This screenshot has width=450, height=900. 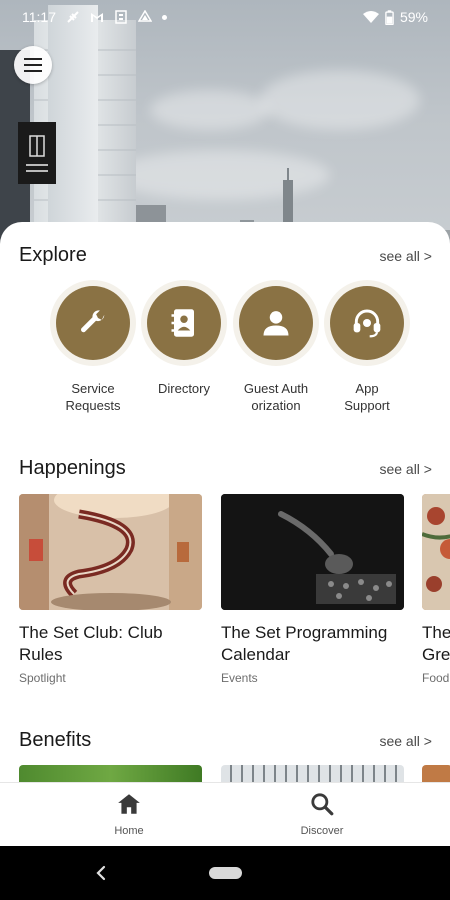 What do you see at coordinates (55, 740) in the screenshot?
I see `benefits-title: Benefits` at bounding box center [55, 740].